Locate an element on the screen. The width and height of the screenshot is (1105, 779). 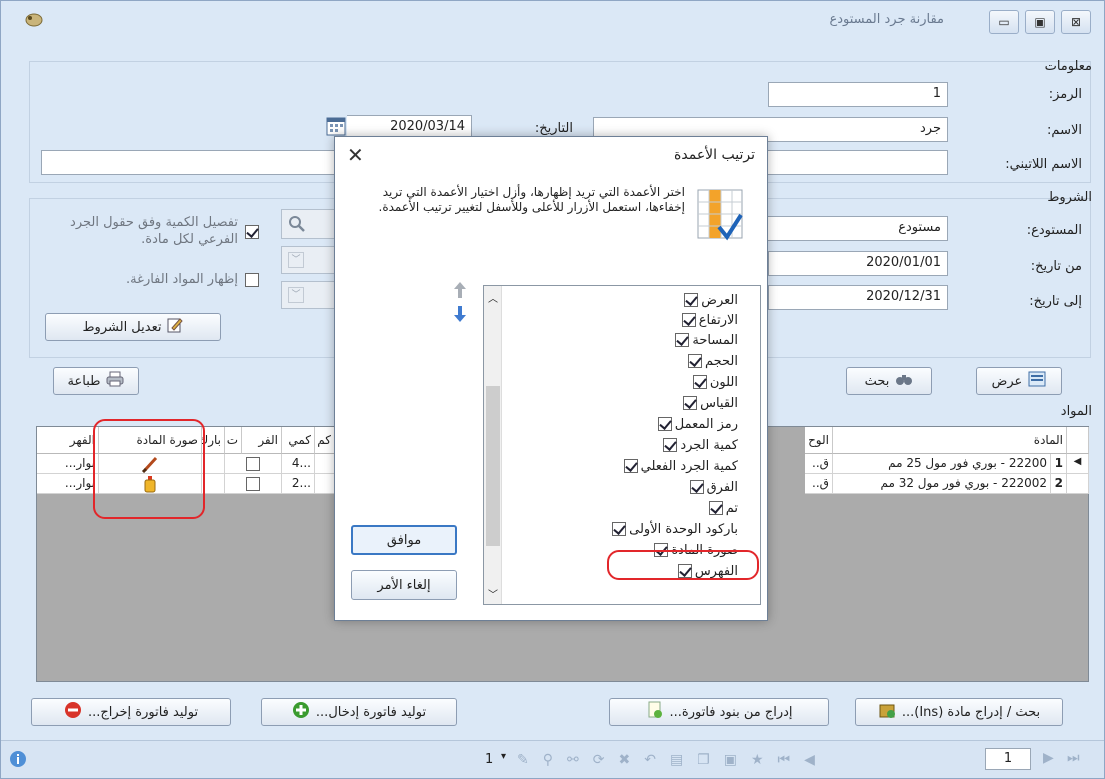
last-record-icon: ⏭ is located at coordinates (1073, 758).